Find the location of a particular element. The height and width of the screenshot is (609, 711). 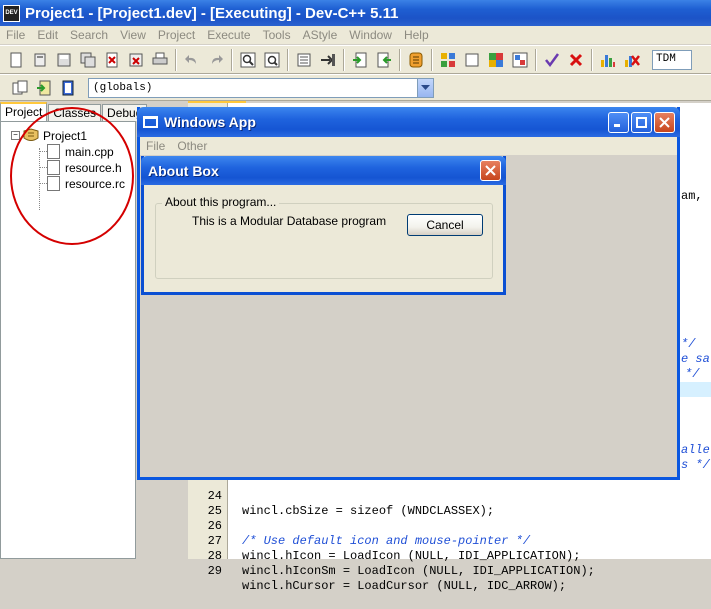

replace-icon is located at coordinates (272, 59).